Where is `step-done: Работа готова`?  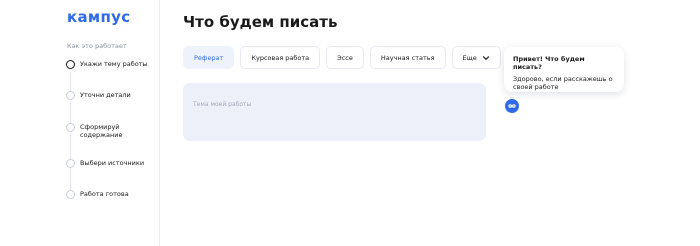
step-done: Работа готова is located at coordinates (113, 194).